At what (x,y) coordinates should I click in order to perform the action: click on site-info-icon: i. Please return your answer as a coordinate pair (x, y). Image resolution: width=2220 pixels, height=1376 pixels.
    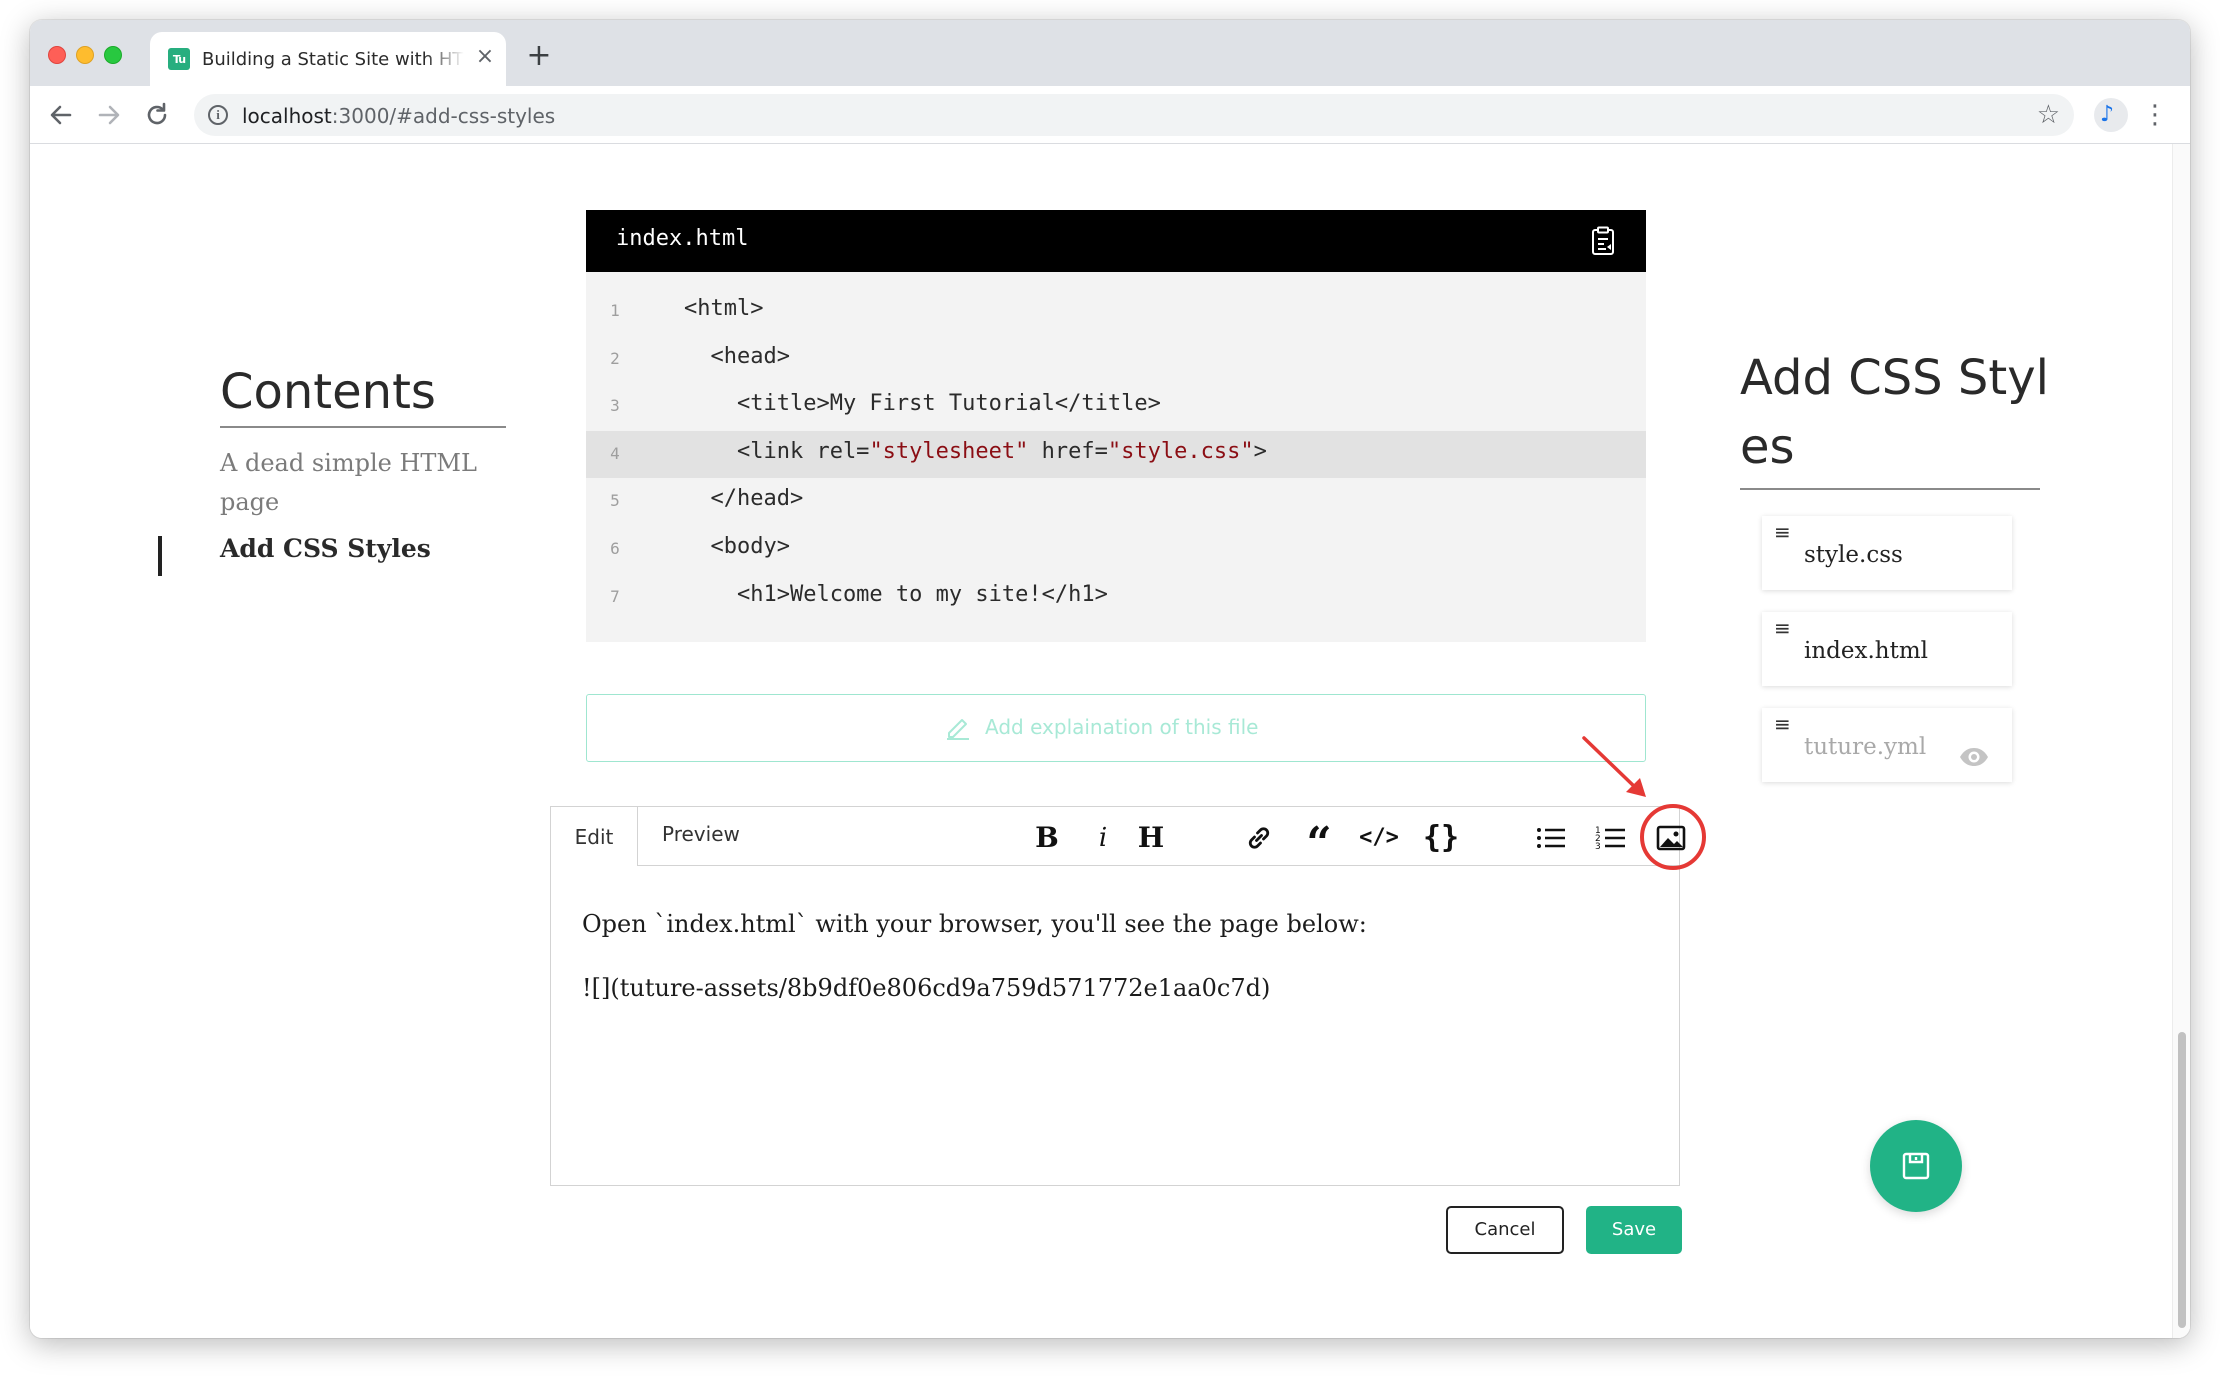
    Looking at the image, I should click on (218, 115).